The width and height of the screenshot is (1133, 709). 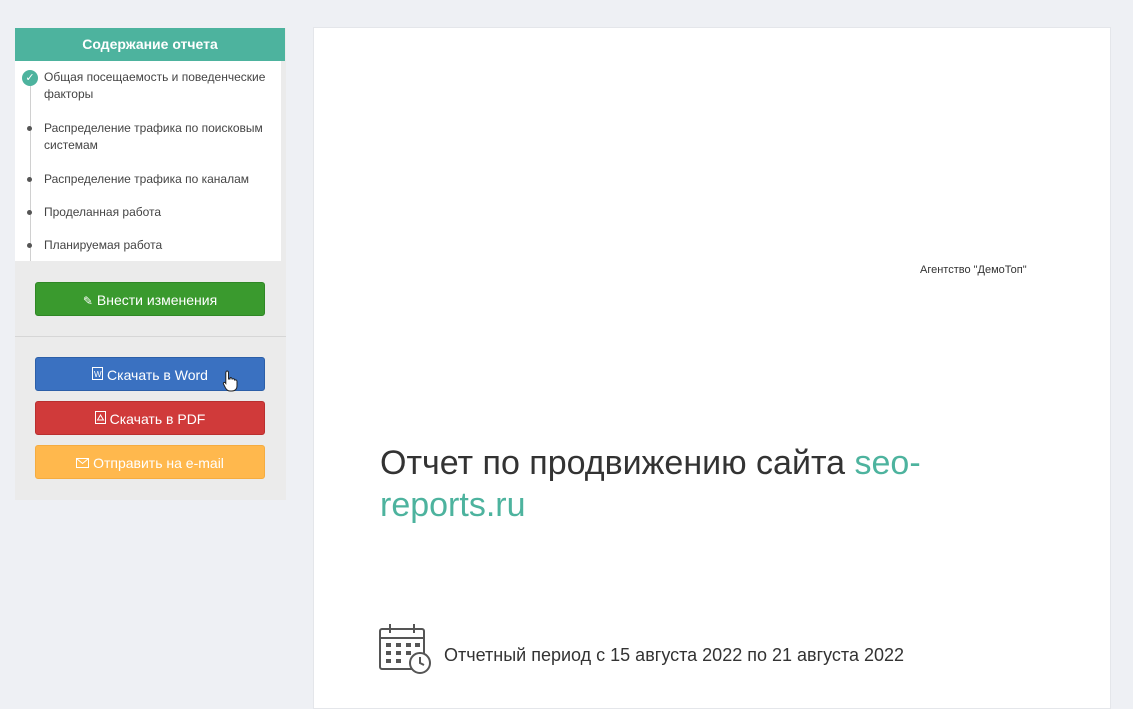 I want to click on toc-item-label: Распределение трафика по каналам, so click(x=147, y=179).